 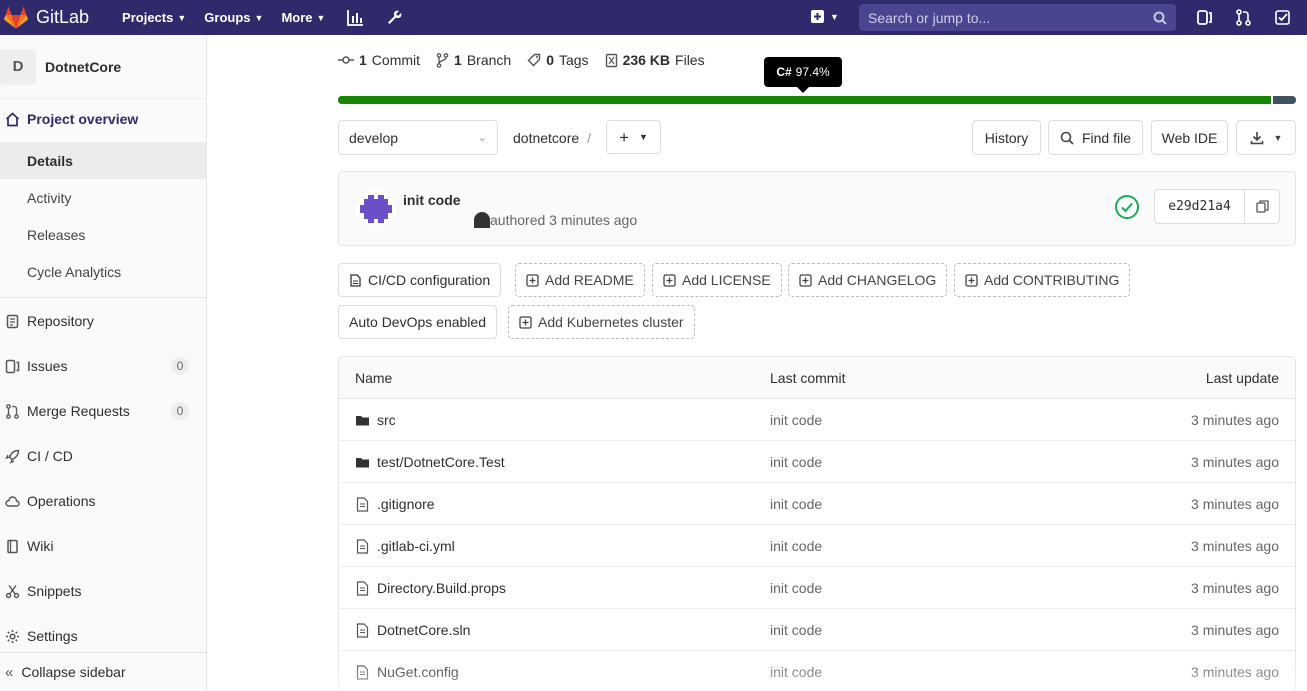 What do you see at coordinates (1243, 17) in the screenshot?
I see `merge-request-icon` at bounding box center [1243, 17].